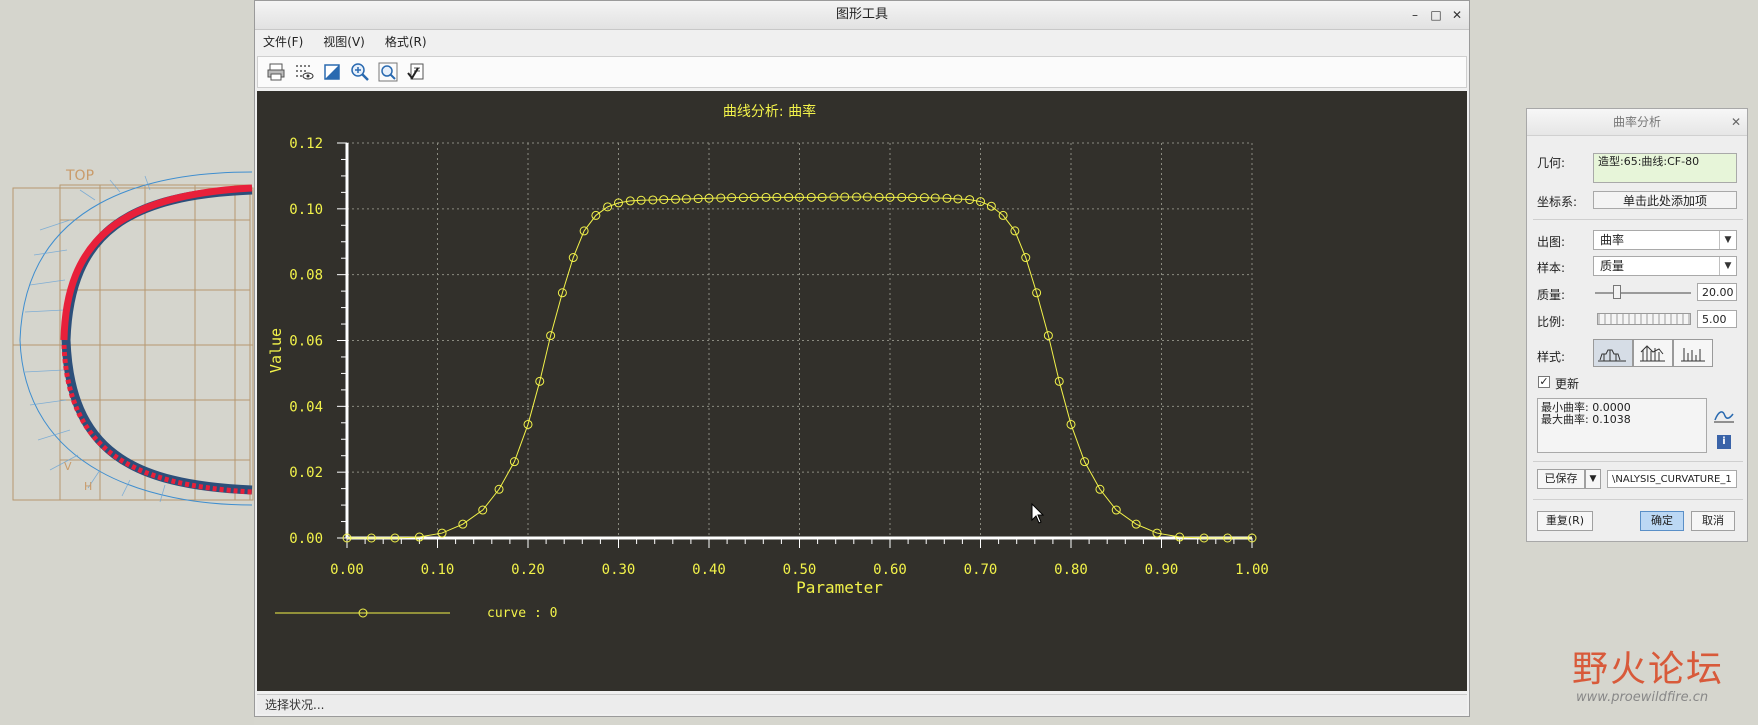 The height and width of the screenshot is (725, 1758). I want to click on quality-slider-track, so click(1643, 293).